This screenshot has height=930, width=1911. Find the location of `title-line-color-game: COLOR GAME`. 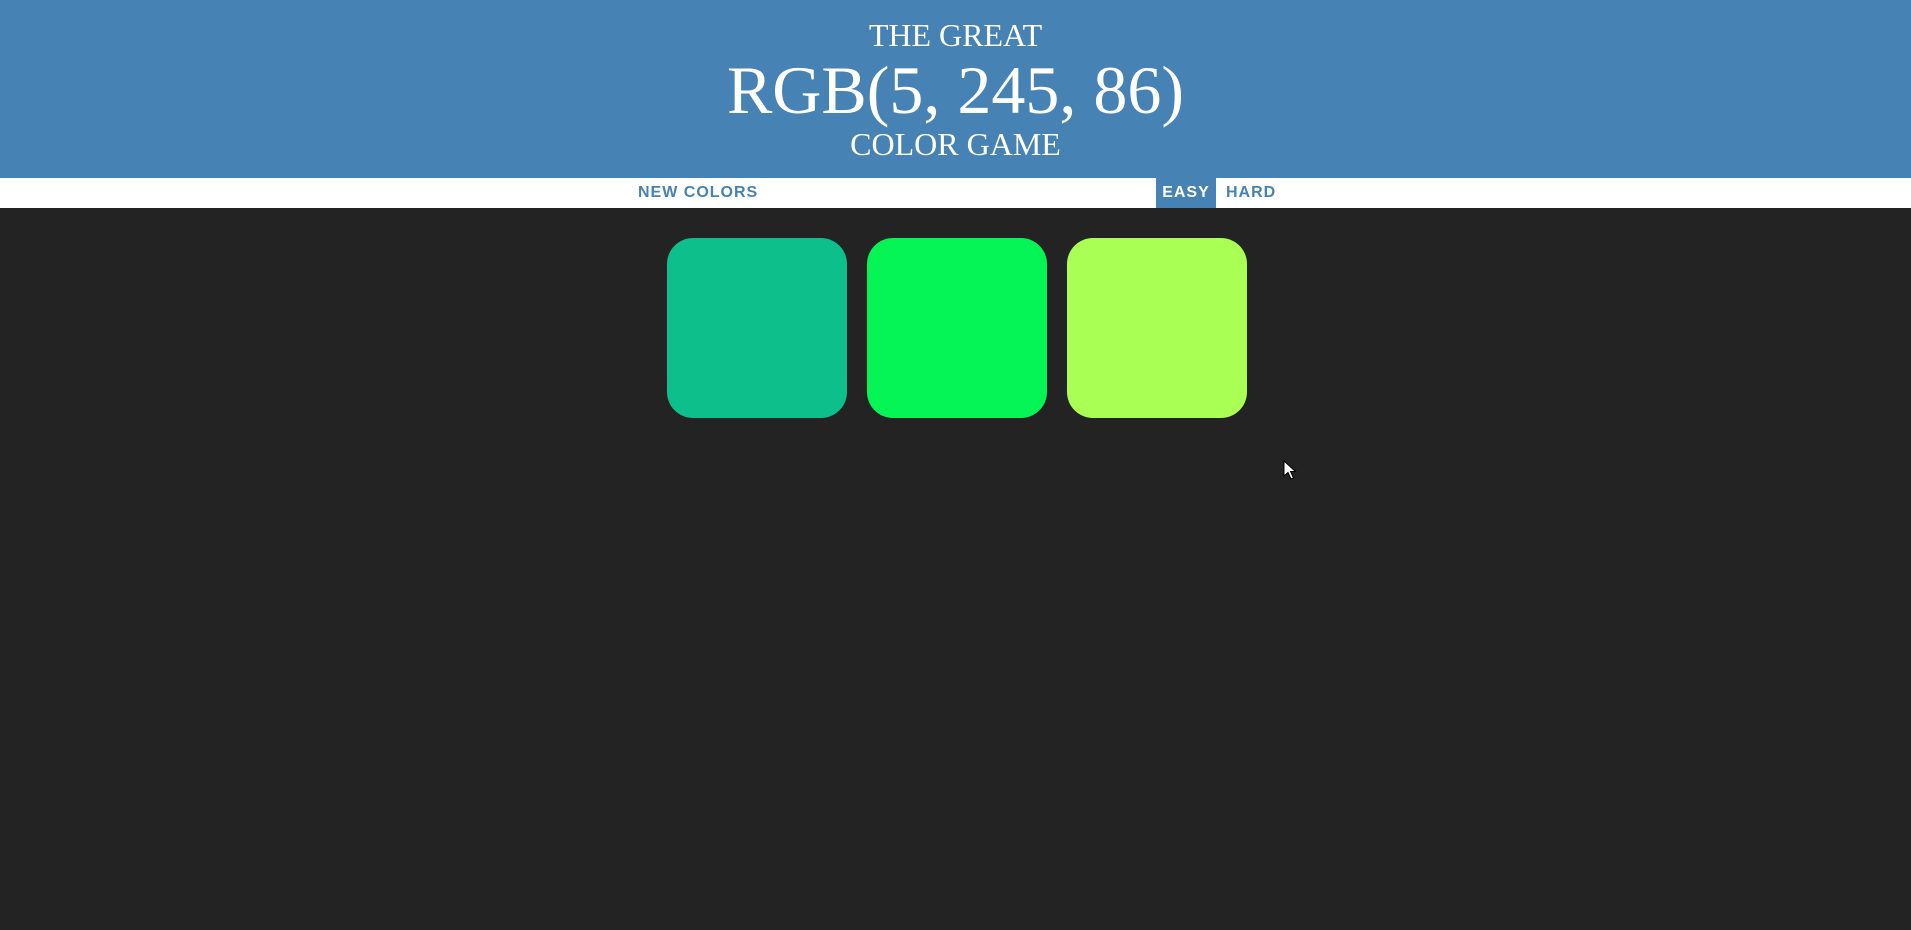

title-line-color-game: COLOR GAME is located at coordinates (955, 144).